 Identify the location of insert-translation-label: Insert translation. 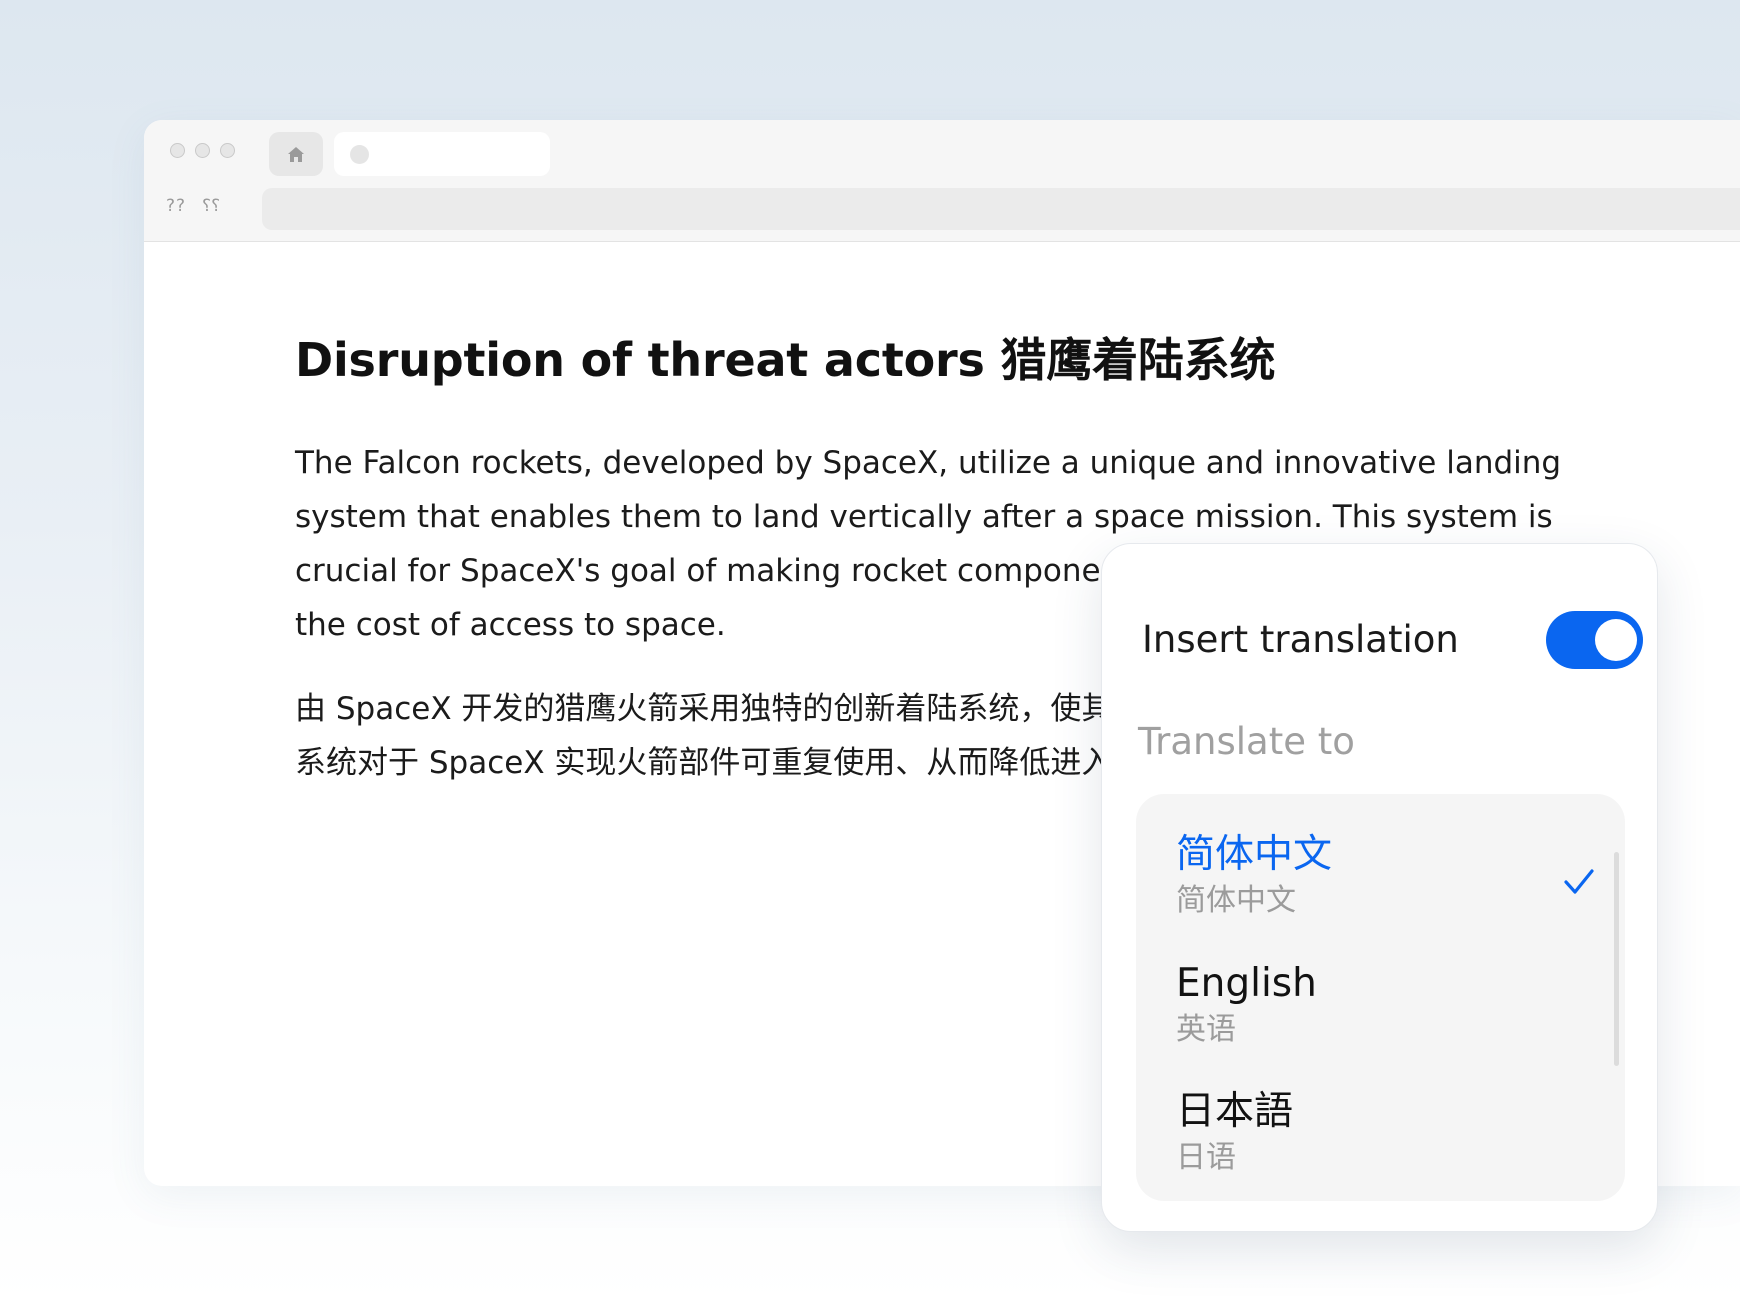
(1300, 639).